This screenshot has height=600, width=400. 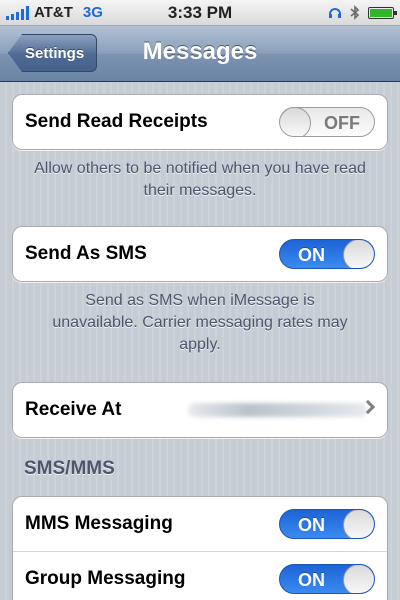 What do you see at coordinates (278, 410) in the screenshot?
I see `redacted-address` at bounding box center [278, 410].